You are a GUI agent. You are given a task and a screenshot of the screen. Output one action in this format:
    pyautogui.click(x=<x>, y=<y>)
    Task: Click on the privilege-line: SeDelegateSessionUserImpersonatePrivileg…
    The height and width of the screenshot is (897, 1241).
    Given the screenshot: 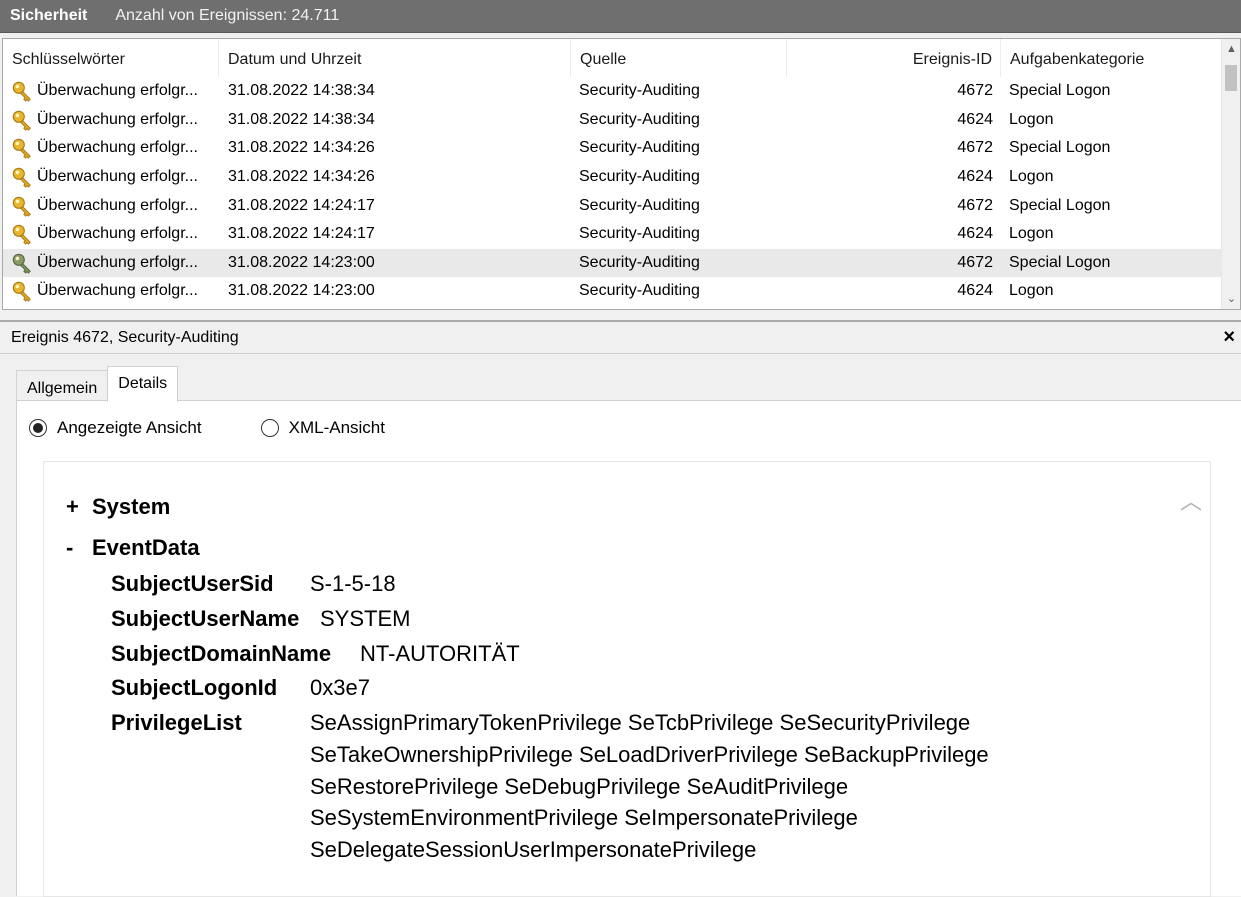 What is the action you would take?
    pyautogui.click(x=533, y=849)
    